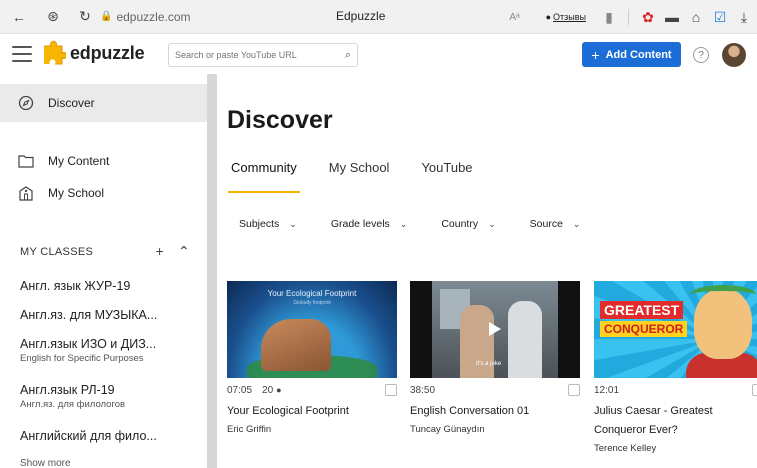 This screenshot has height=468, width=757. I want to click on video-meta: 12:01, so click(675, 390).